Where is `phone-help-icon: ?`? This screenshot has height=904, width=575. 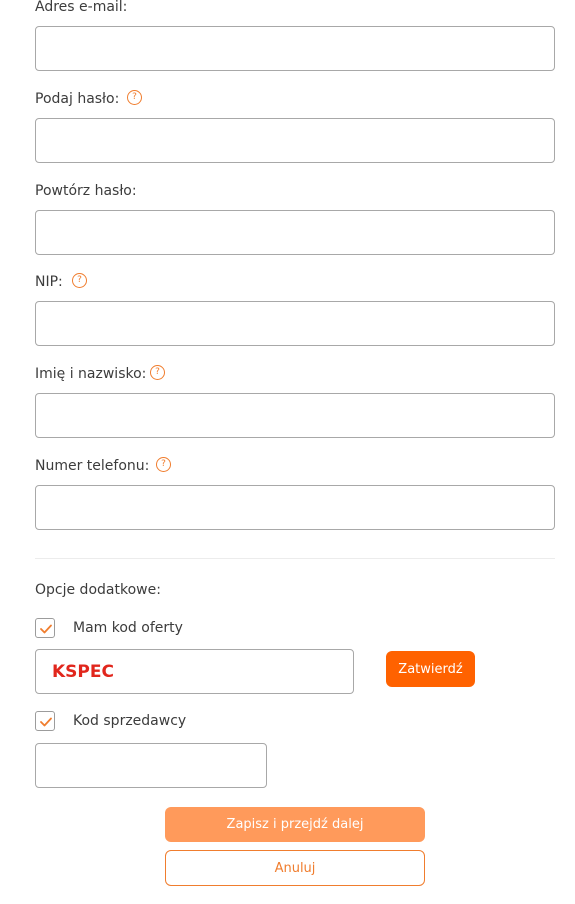 phone-help-icon: ? is located at coordinates (163, 464).